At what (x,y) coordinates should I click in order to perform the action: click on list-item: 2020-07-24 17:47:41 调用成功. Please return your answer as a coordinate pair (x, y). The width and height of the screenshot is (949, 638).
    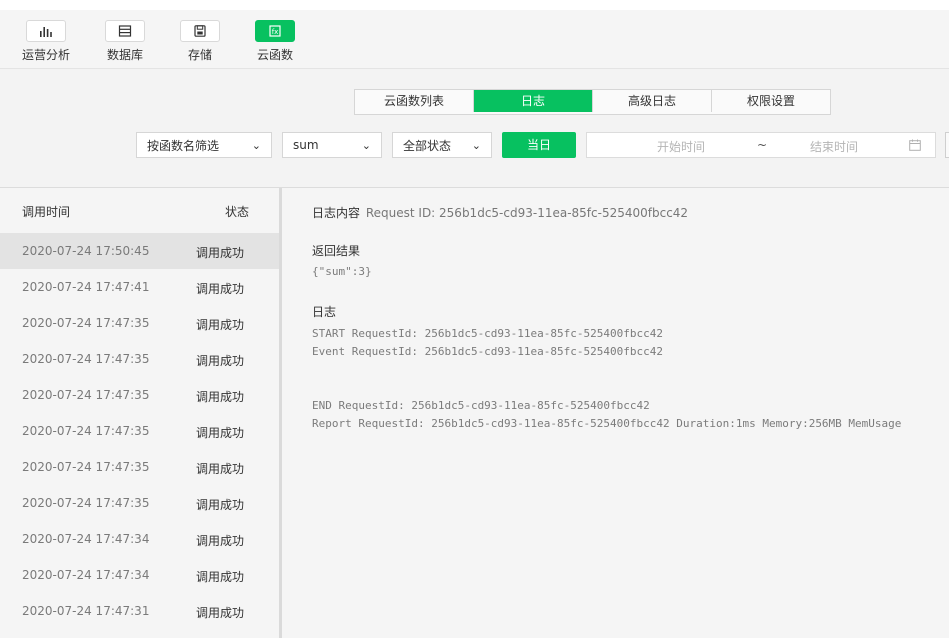
    Looking at the image, I should click on (139, 287).